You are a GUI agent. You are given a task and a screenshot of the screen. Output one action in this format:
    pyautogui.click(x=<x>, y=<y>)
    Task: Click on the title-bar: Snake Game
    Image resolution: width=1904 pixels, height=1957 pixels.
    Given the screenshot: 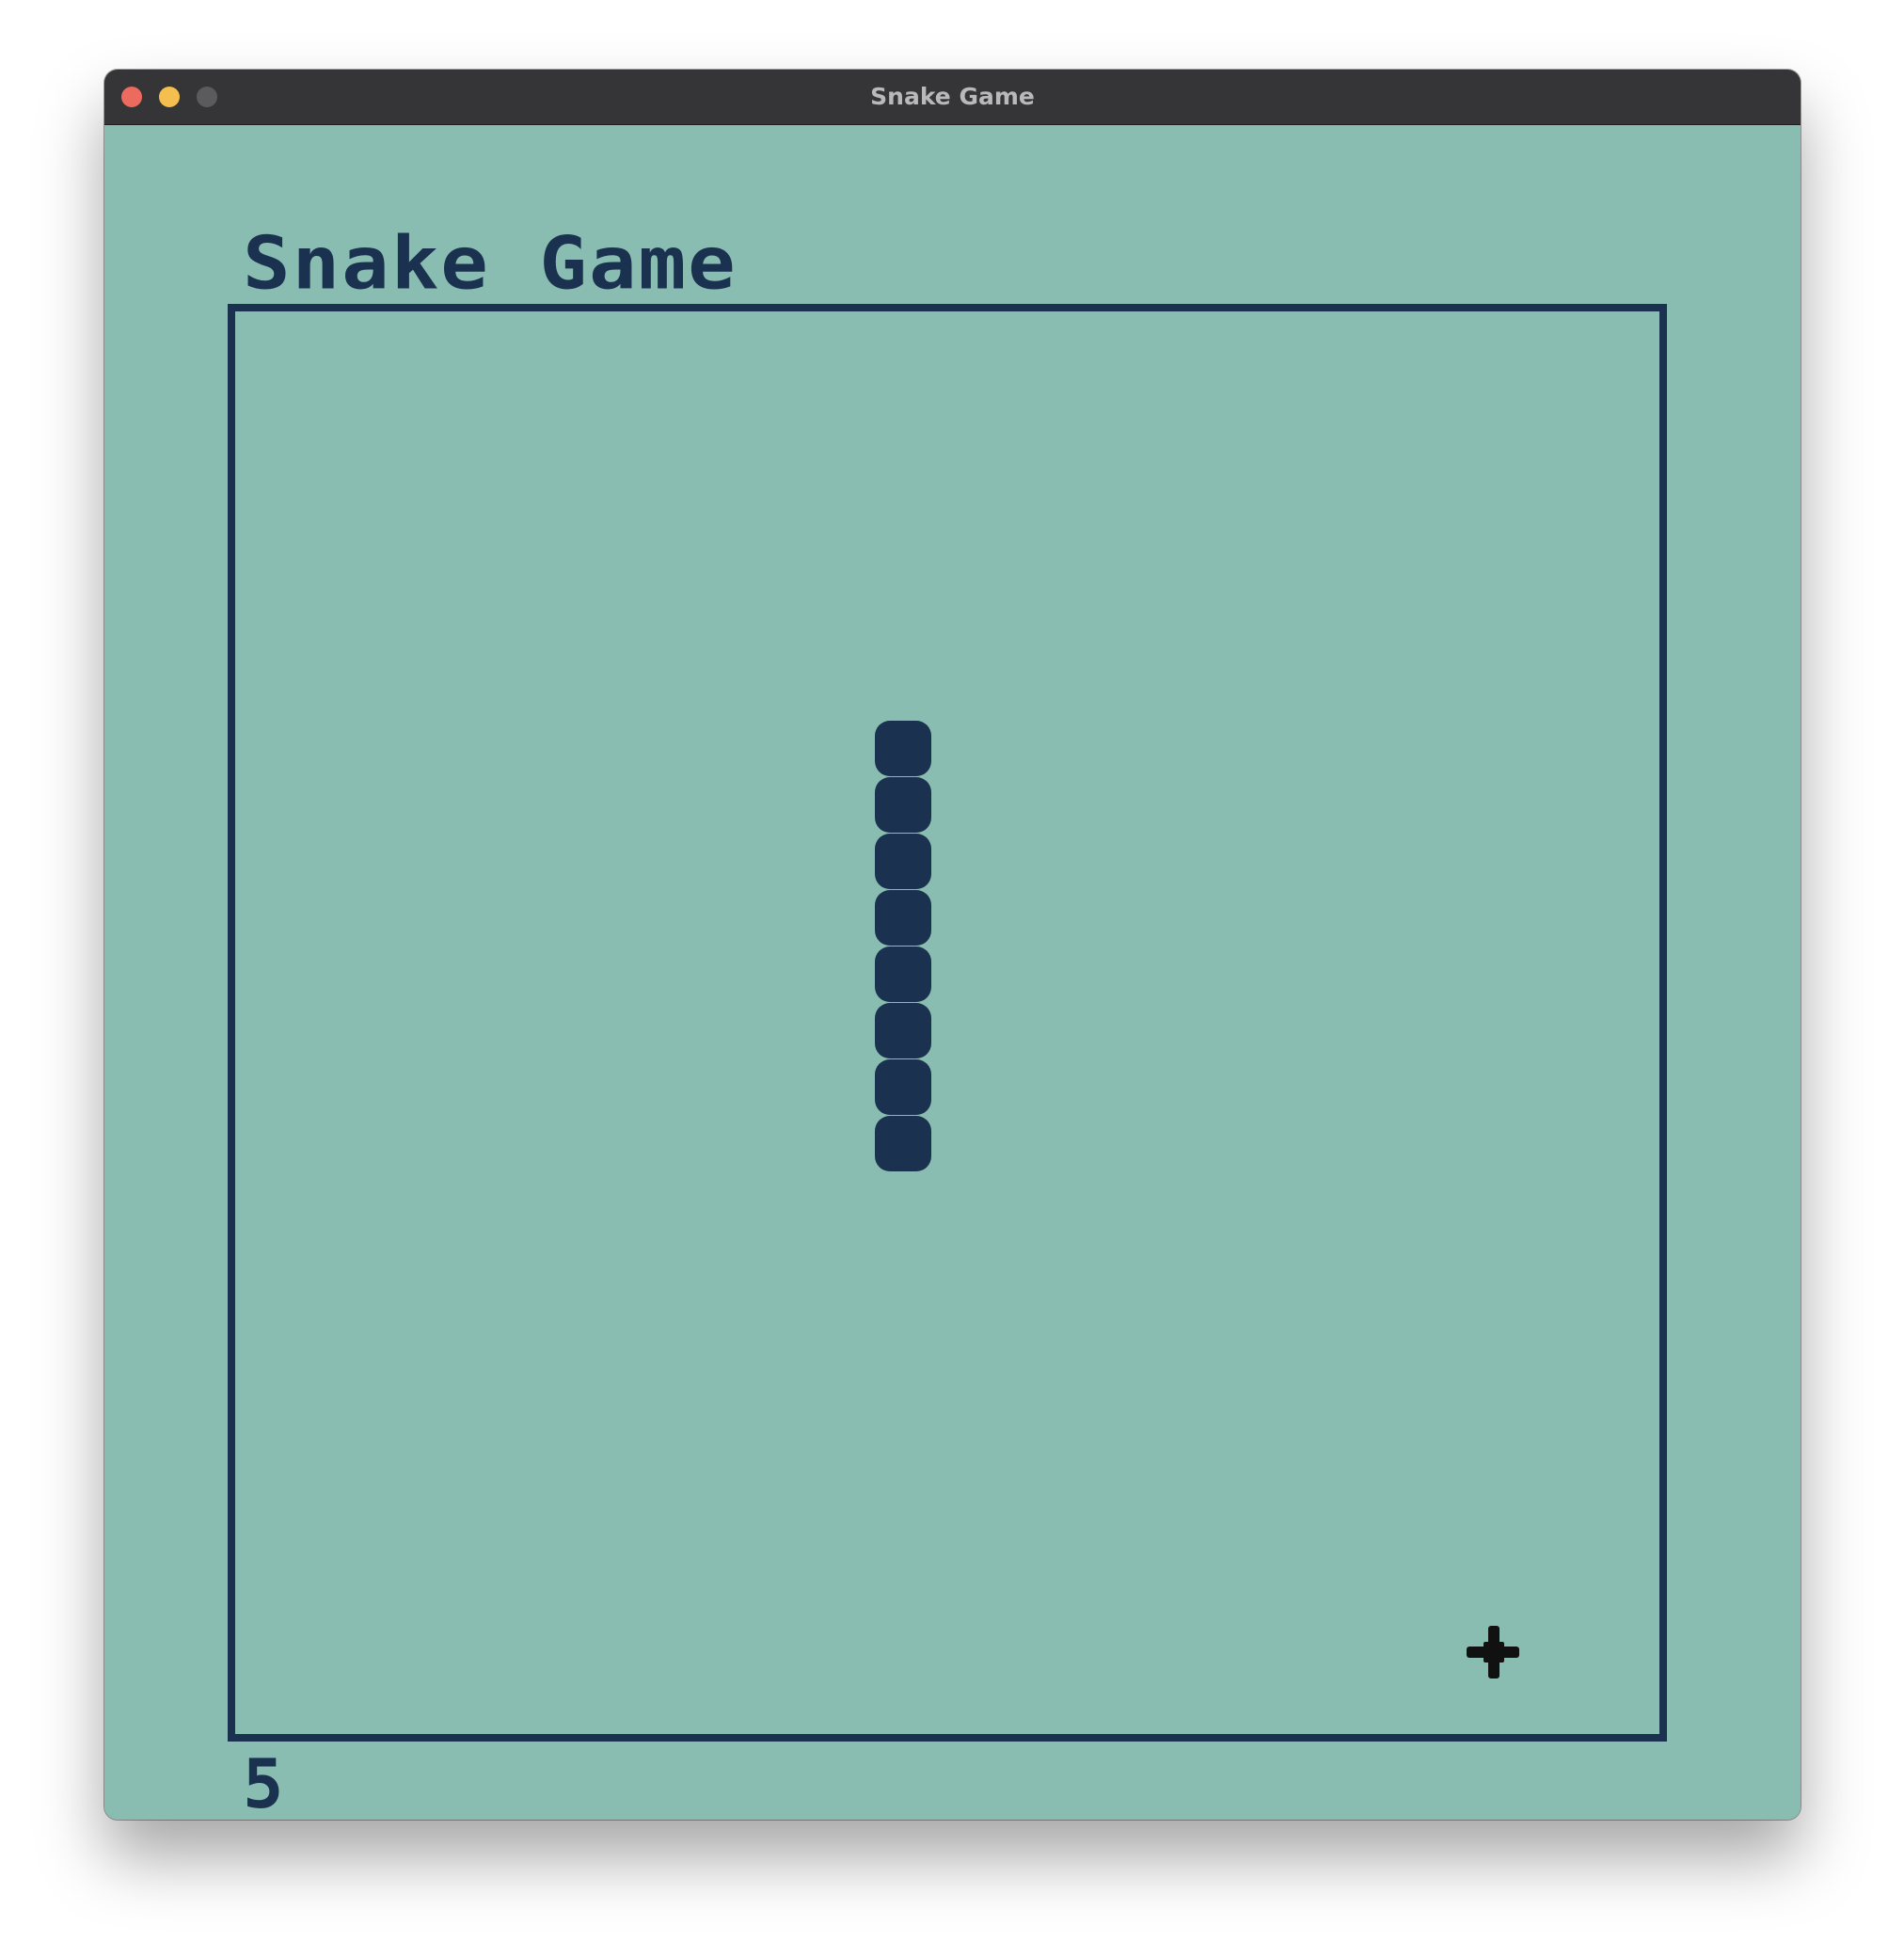 What is the action you would take?
    pyautogui.click(x=952, y=97)
    